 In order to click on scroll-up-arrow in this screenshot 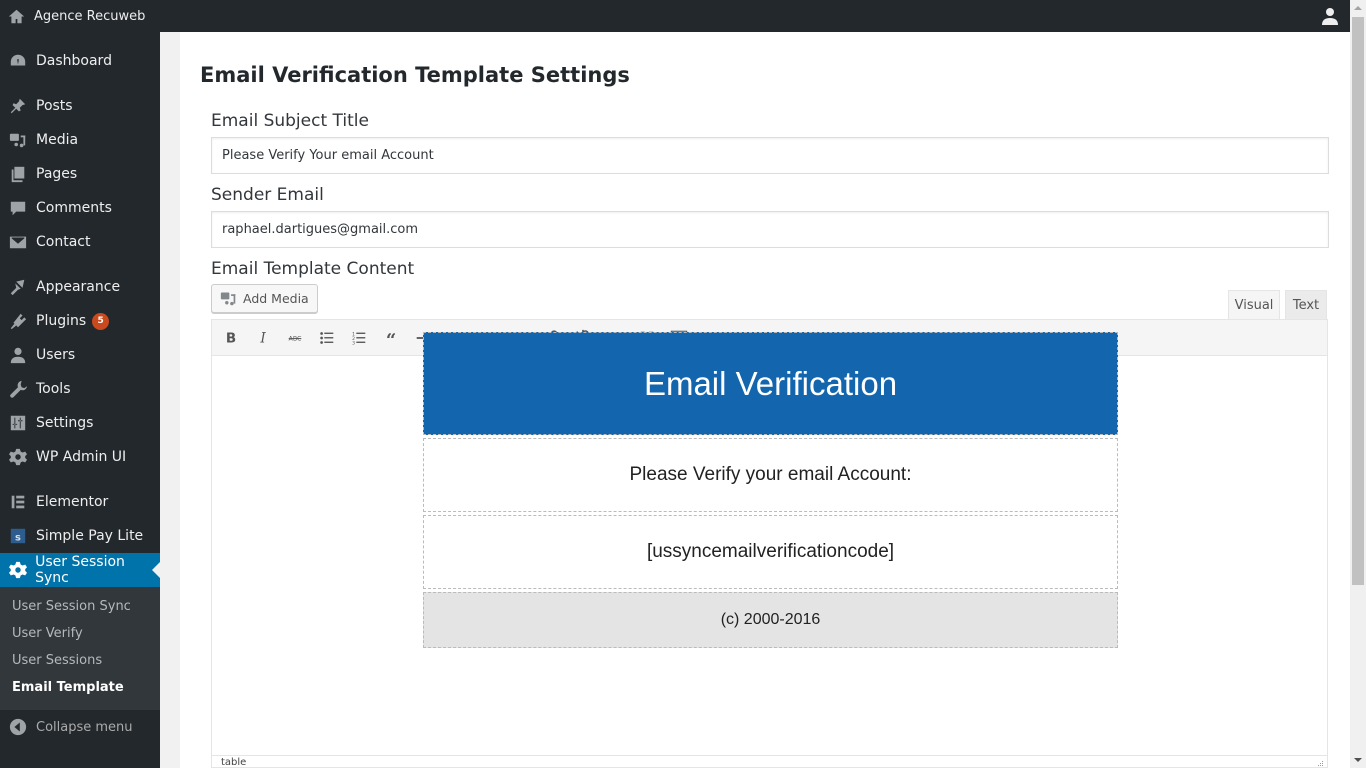, I will do `click(1358, 8)`.